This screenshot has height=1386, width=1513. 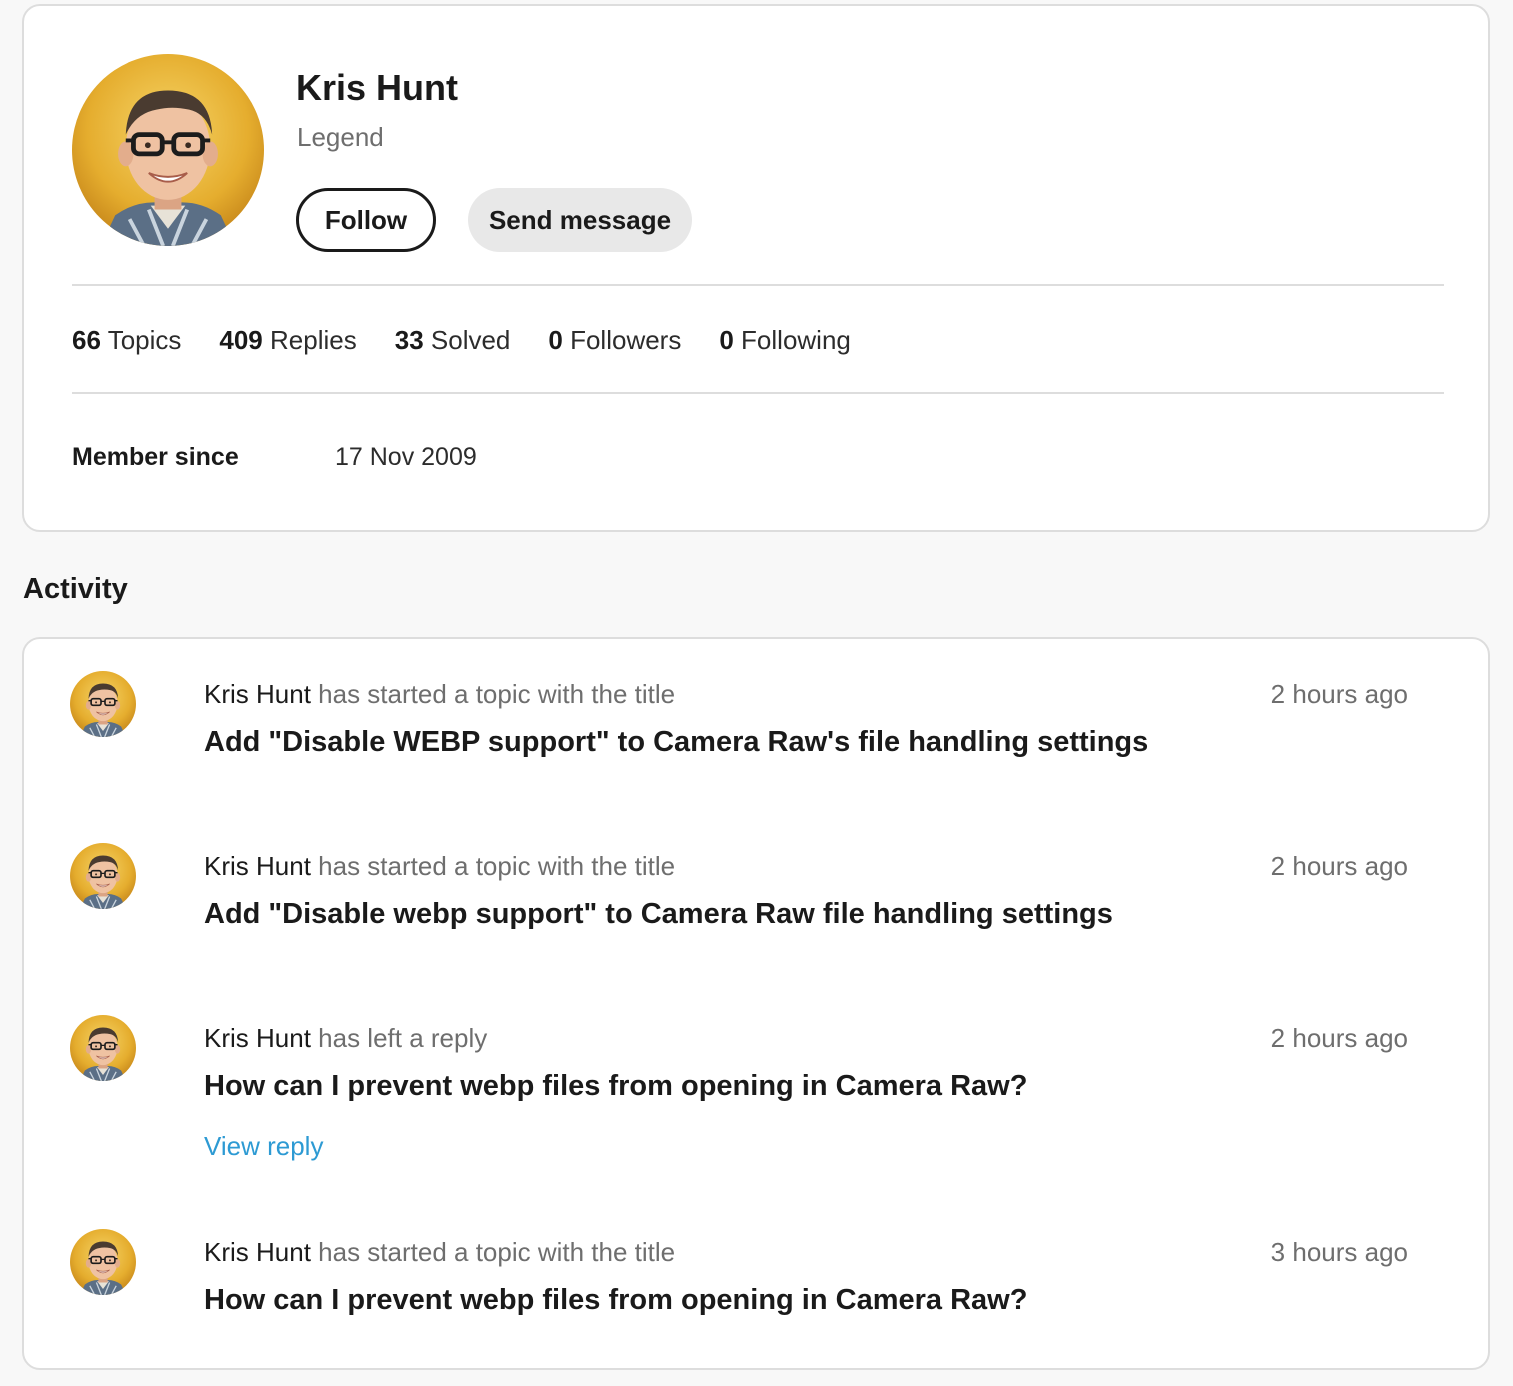 What do you see at coordinates (241, 340) in the screenshot?
I see `stat-value: 409` at bounding box center [241, 340].